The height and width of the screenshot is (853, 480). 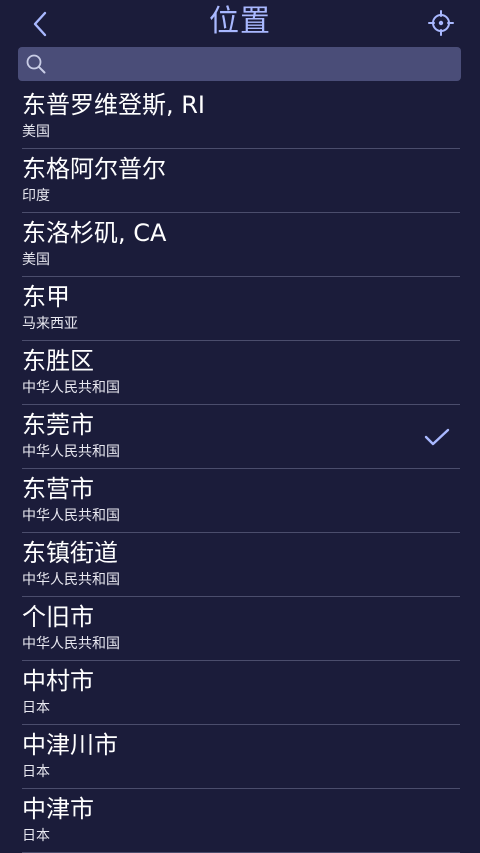 I want to click on location-country: 马来西亚, so click(x=50, y=324).